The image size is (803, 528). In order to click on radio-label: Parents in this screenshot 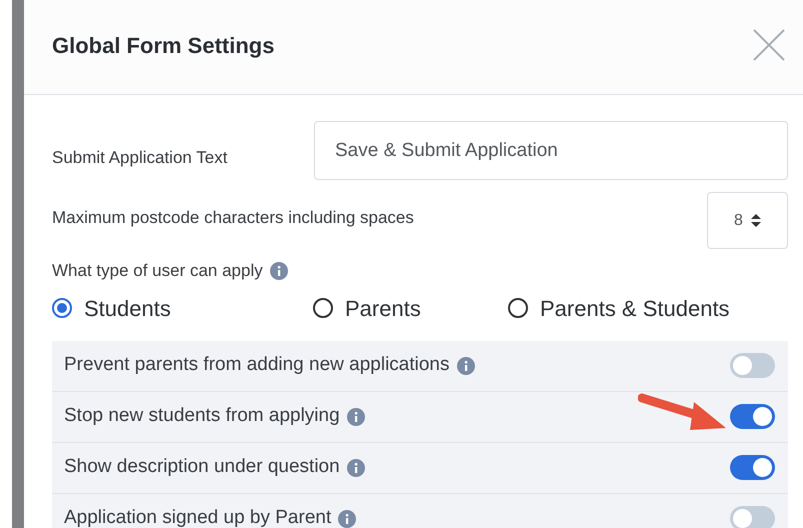, I will do `click(383, 308)`.